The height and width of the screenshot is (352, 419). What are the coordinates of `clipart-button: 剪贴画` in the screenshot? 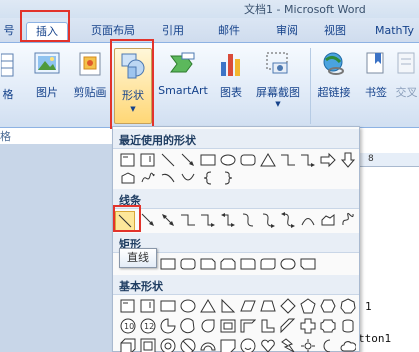 It's located at (90, 75).